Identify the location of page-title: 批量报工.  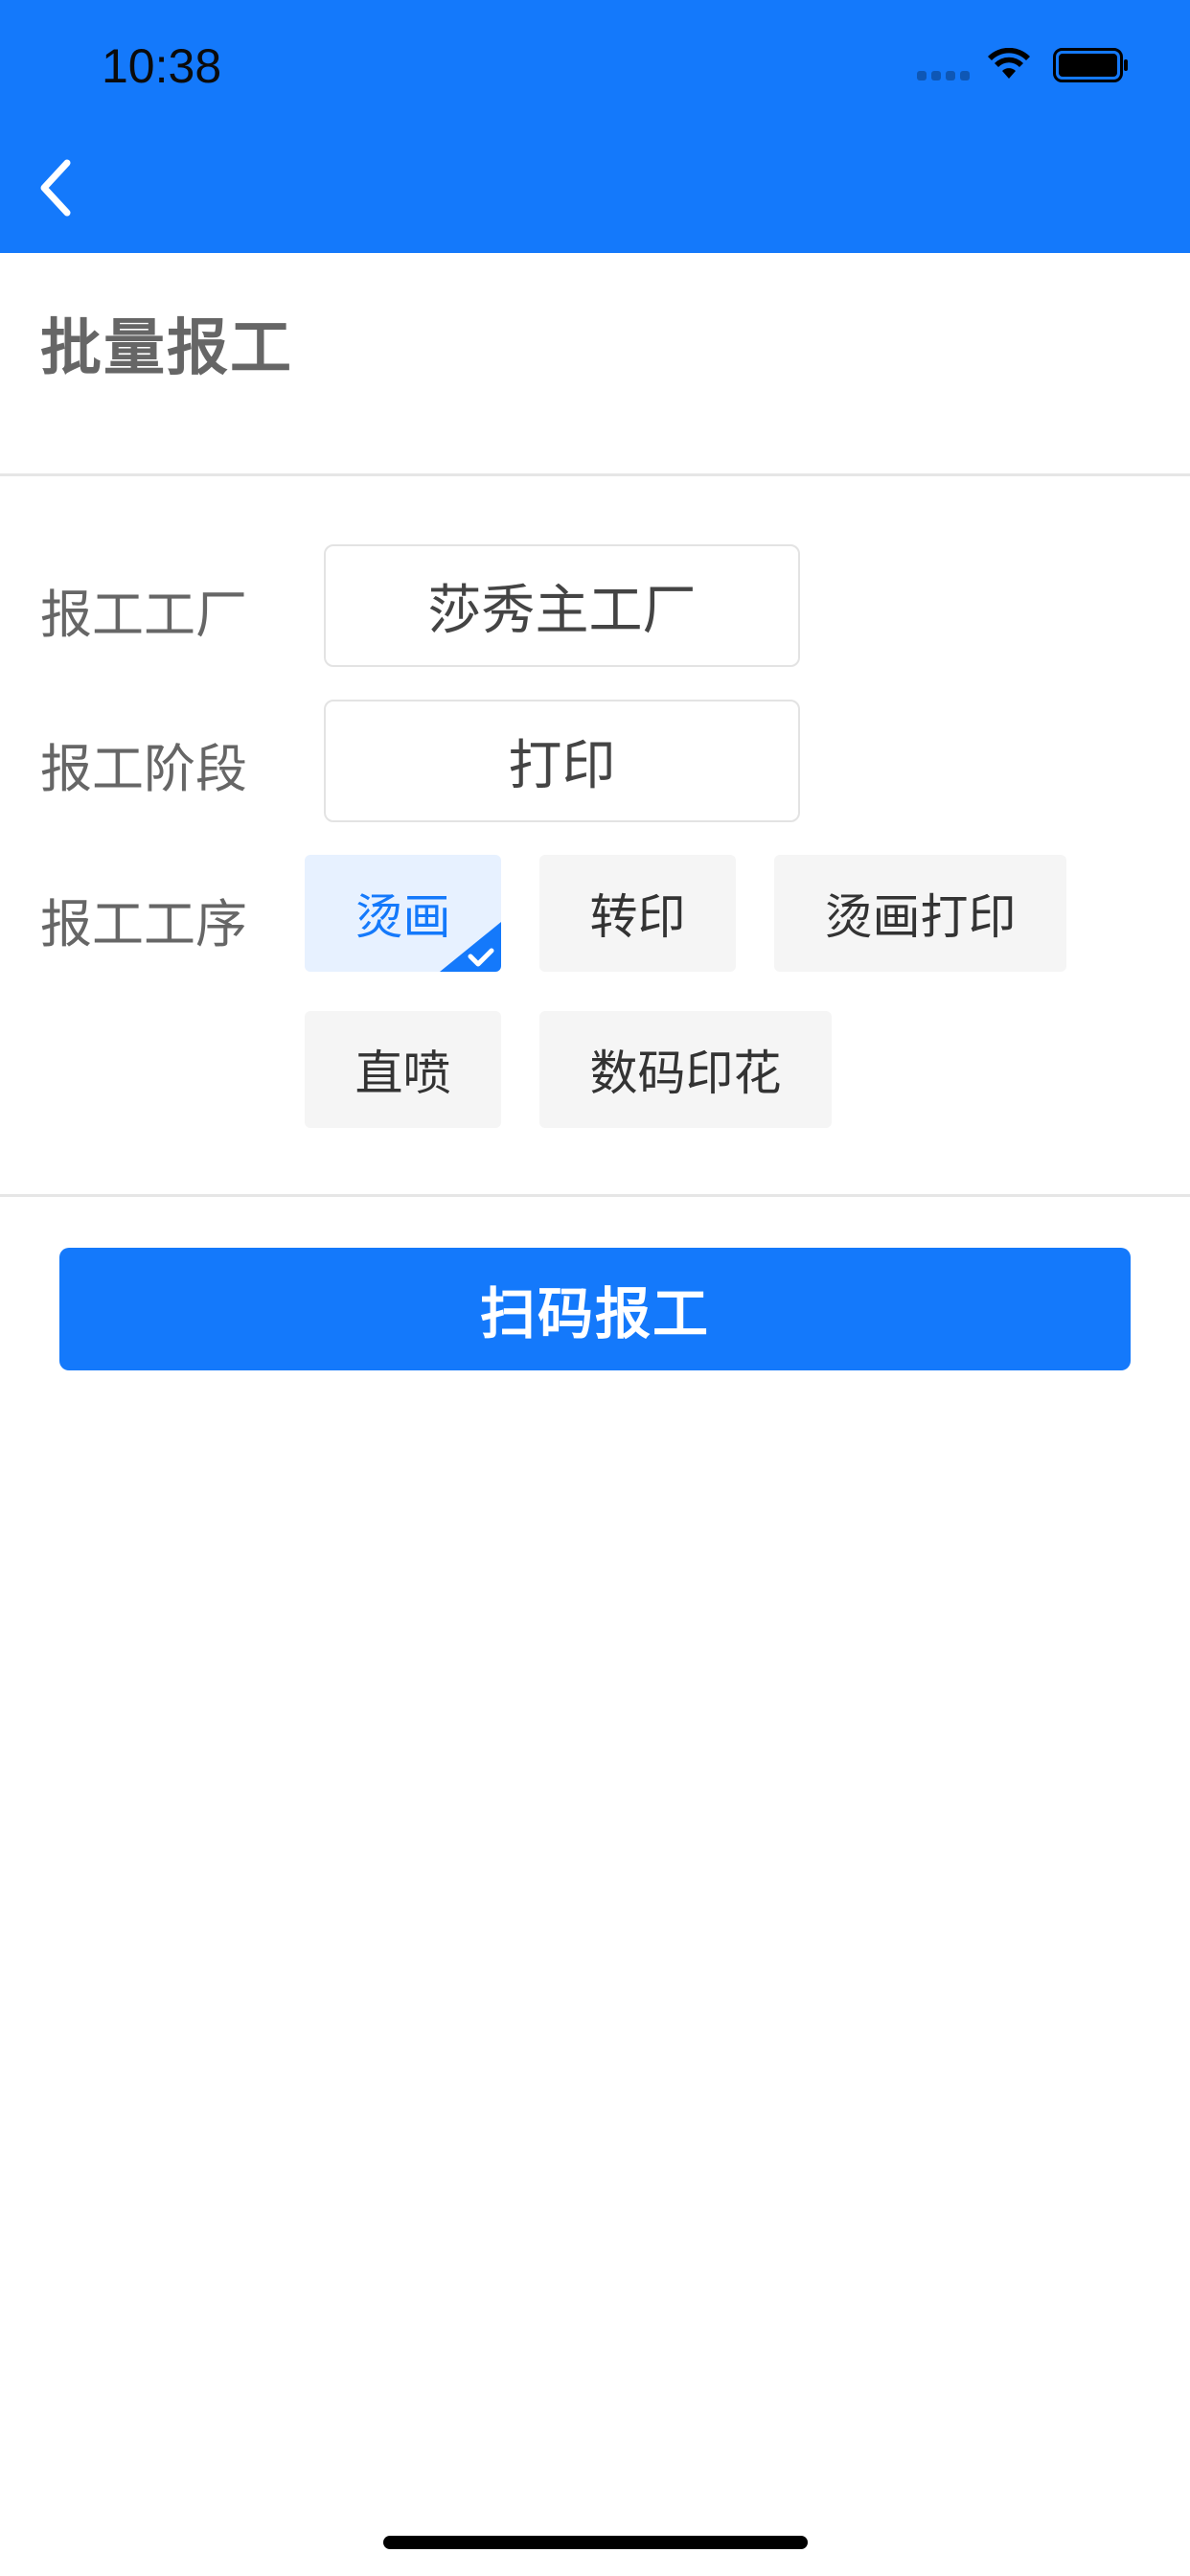
(167, 348).